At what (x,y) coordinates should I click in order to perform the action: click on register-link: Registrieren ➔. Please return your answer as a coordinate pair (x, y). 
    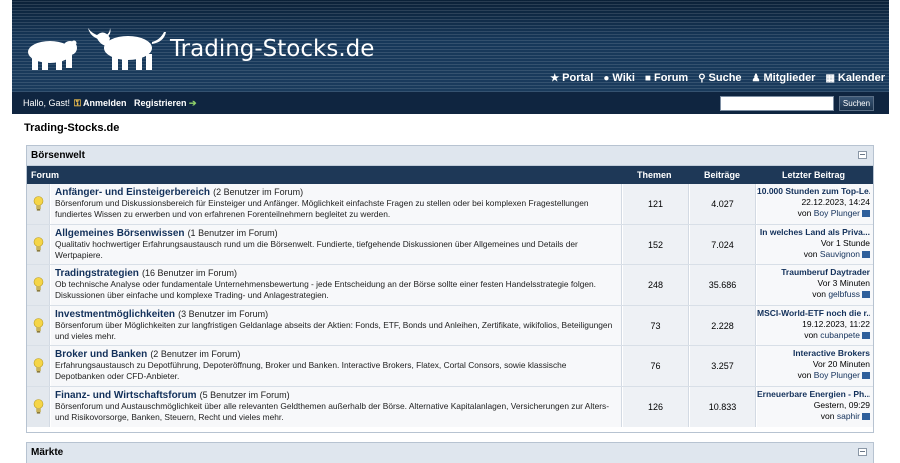
    Looking at the image, I should click on (165, 103).